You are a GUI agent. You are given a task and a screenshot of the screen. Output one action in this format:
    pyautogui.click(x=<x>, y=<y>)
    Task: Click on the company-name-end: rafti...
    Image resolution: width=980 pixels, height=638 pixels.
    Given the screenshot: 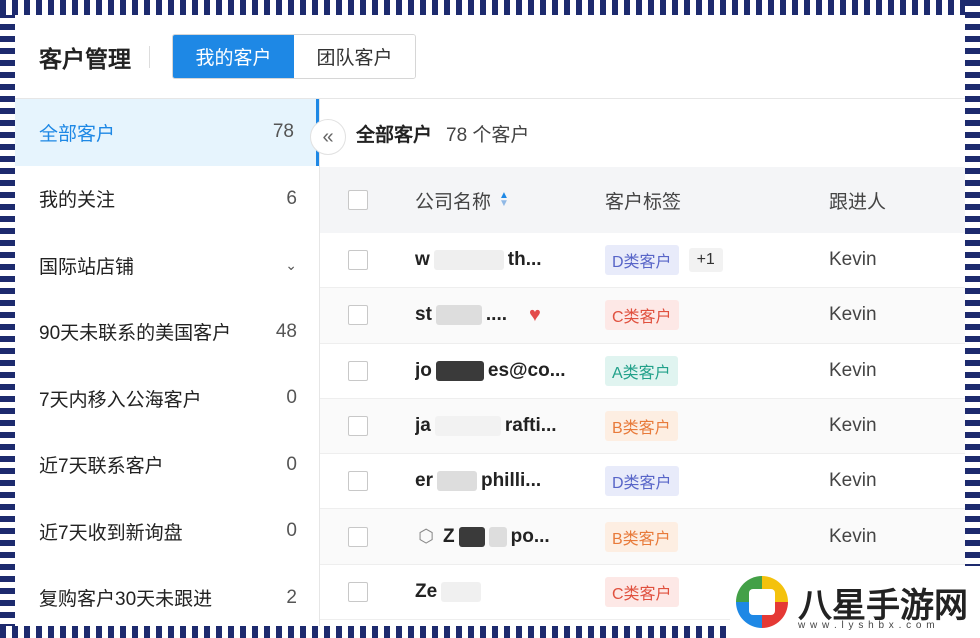 What is the action you would take?
    pyautogui.click(x=530, y=426)
    